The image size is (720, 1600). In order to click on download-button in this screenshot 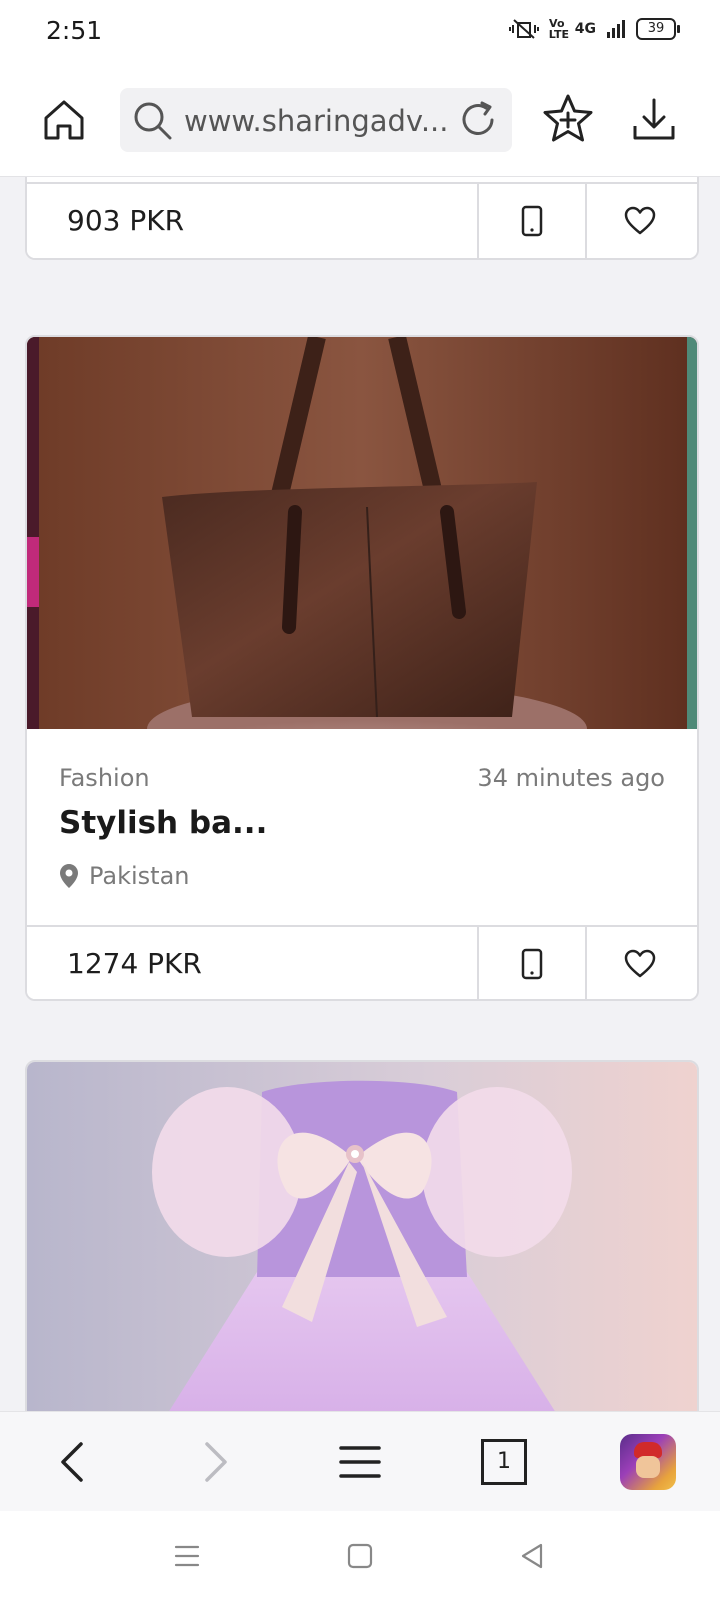, I will do `click(654, 120)`.